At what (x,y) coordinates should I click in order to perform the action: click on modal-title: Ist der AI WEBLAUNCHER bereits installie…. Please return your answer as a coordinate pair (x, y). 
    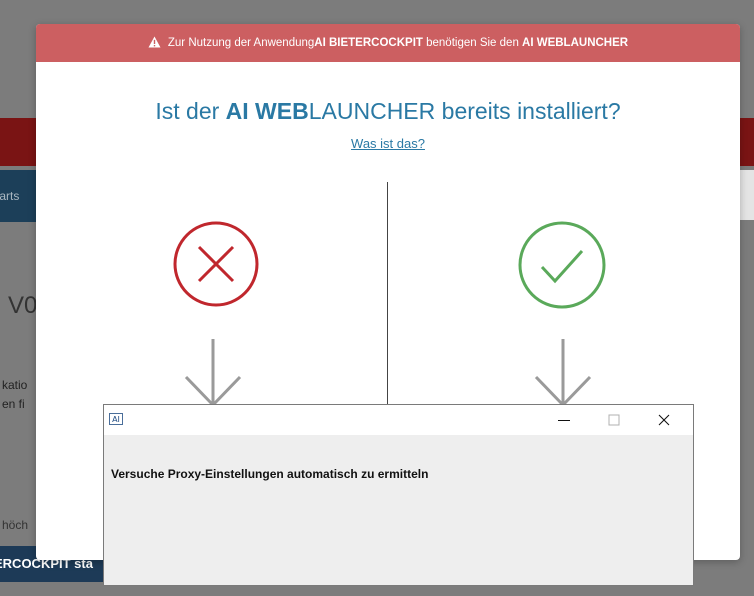
    Looking at the image, I should click on (388, 111).